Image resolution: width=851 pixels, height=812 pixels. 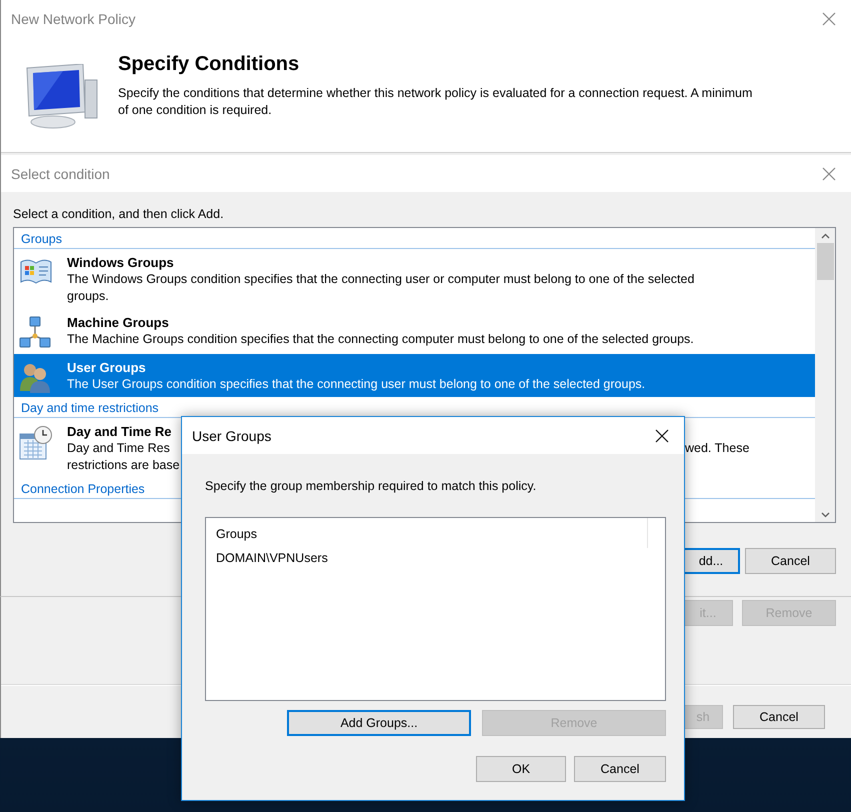 What do you see at coordinates (414, 238) in the screenshot?
I see `section-header: Groups` at bounding box center [414, 238].